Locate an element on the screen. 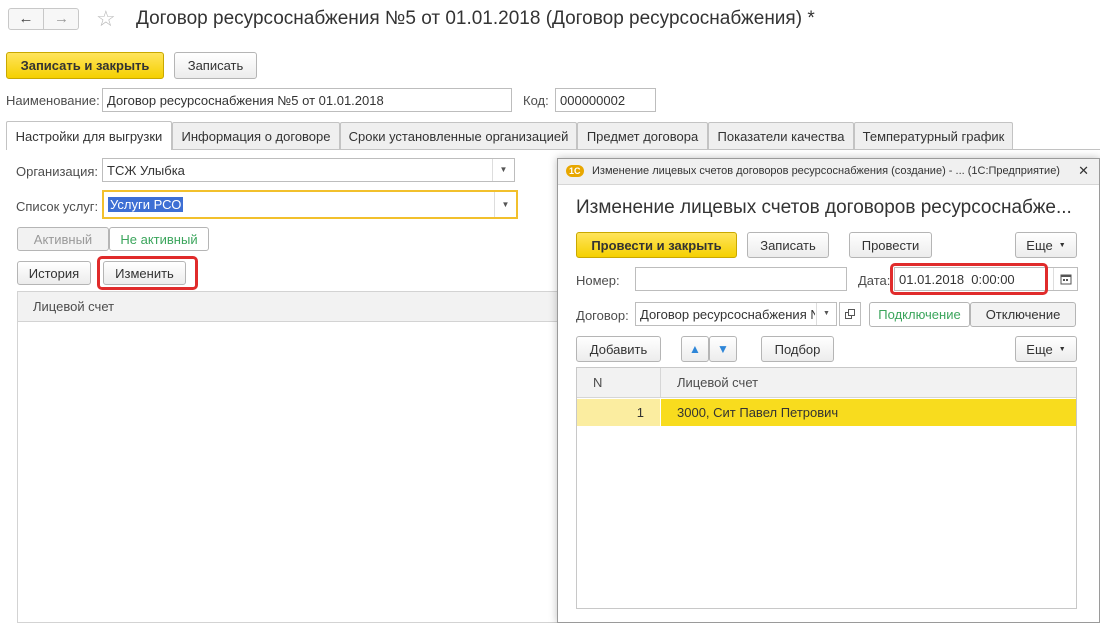  tab-temperature-chart: Температурный график is located at coordinates (933, 135).